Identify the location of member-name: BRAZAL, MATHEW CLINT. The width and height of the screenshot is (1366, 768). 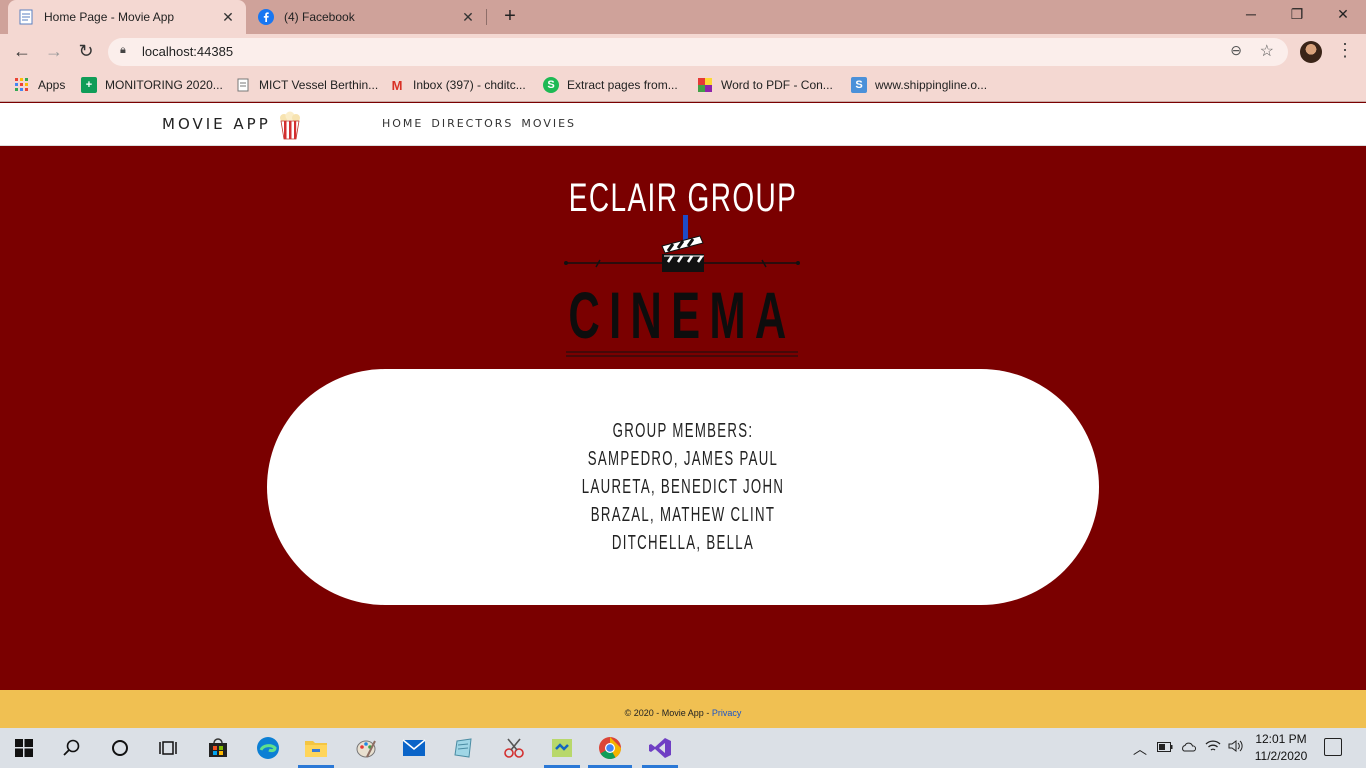
(683, 515).